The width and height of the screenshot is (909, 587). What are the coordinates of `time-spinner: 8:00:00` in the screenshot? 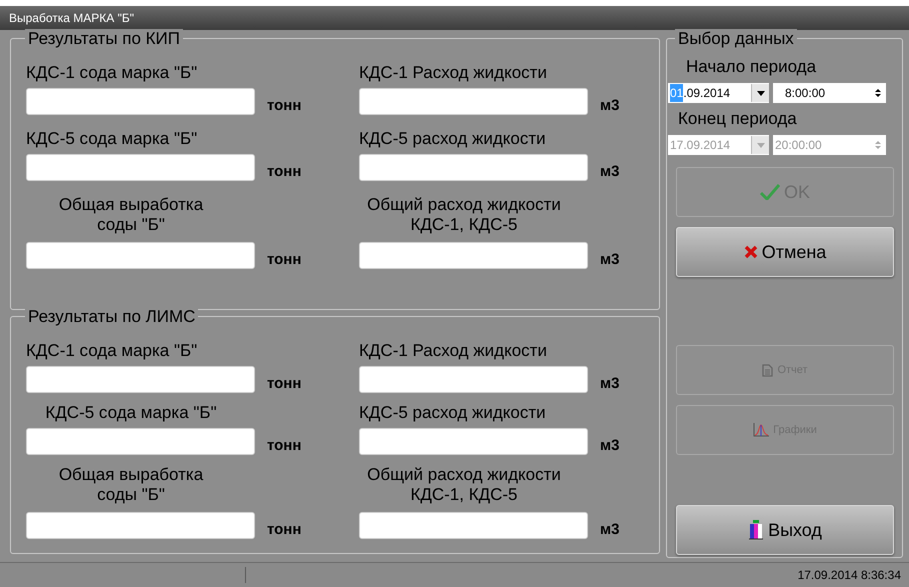 It's located at (829, 93).